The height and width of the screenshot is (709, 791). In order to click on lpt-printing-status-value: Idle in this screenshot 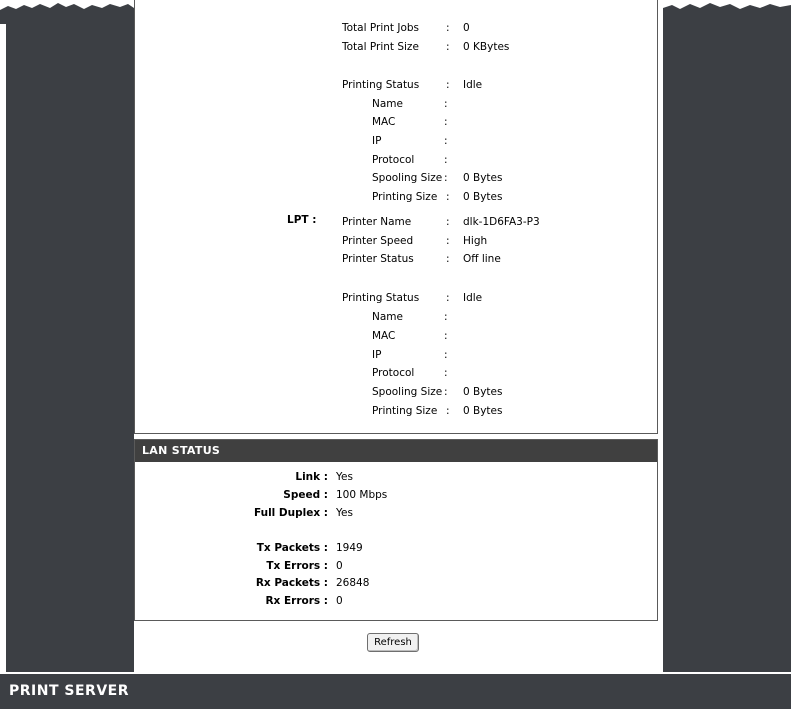, I will do `click(473, 298)`.